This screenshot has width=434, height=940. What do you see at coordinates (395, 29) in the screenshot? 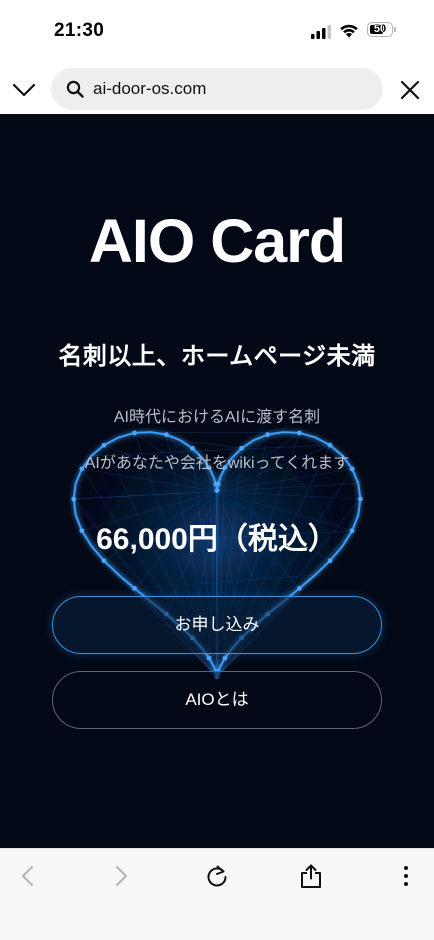
I see `battery-tip` at bounding box center [395, 29].